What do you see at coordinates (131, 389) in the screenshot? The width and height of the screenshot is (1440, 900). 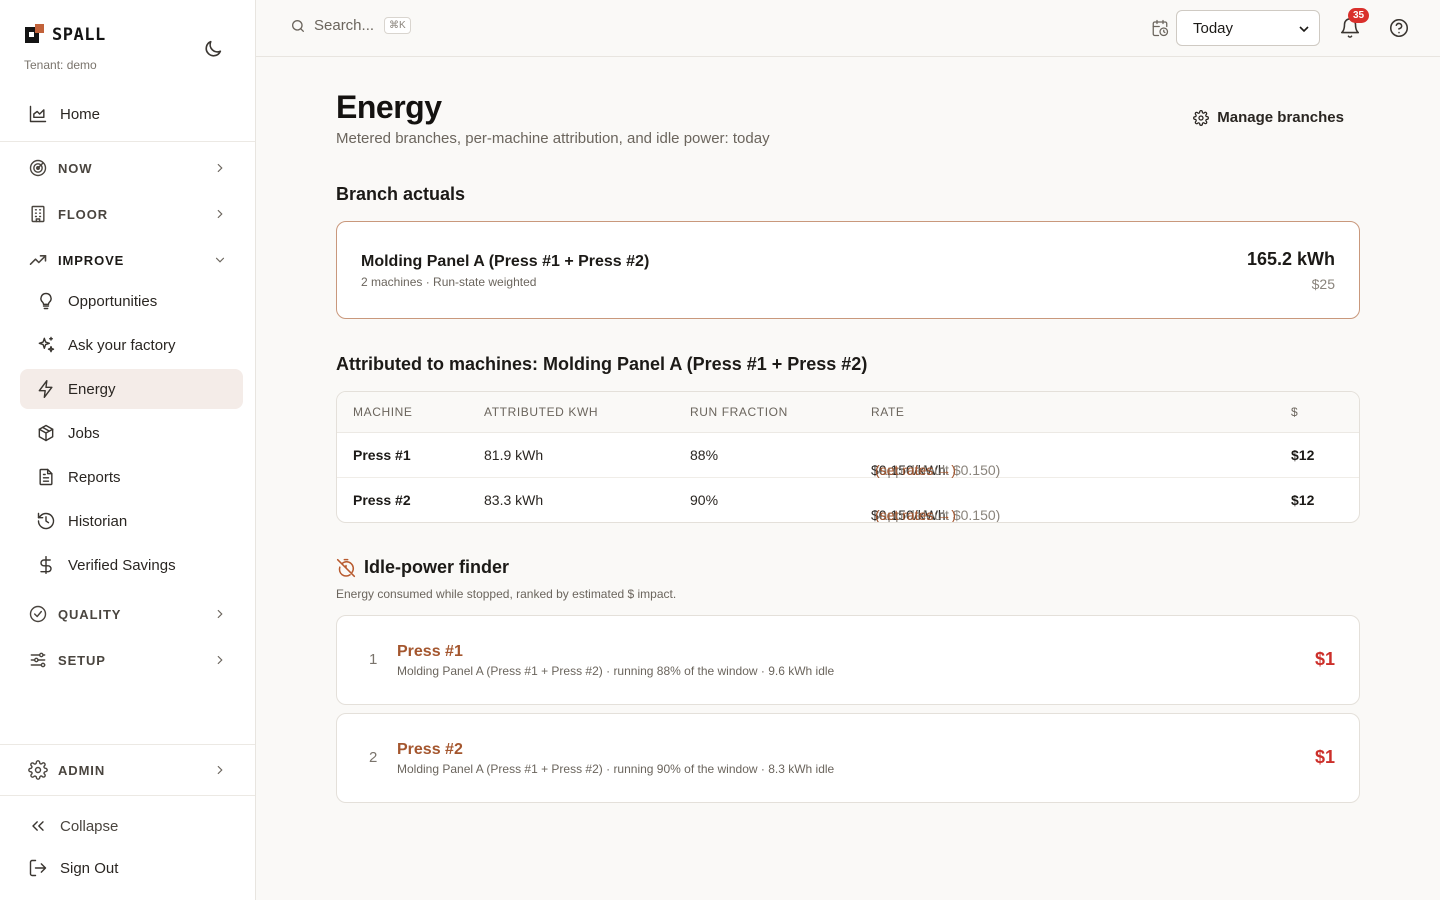 I see `sidebar-item-energy: Energy` at bounding box center [131, 389].